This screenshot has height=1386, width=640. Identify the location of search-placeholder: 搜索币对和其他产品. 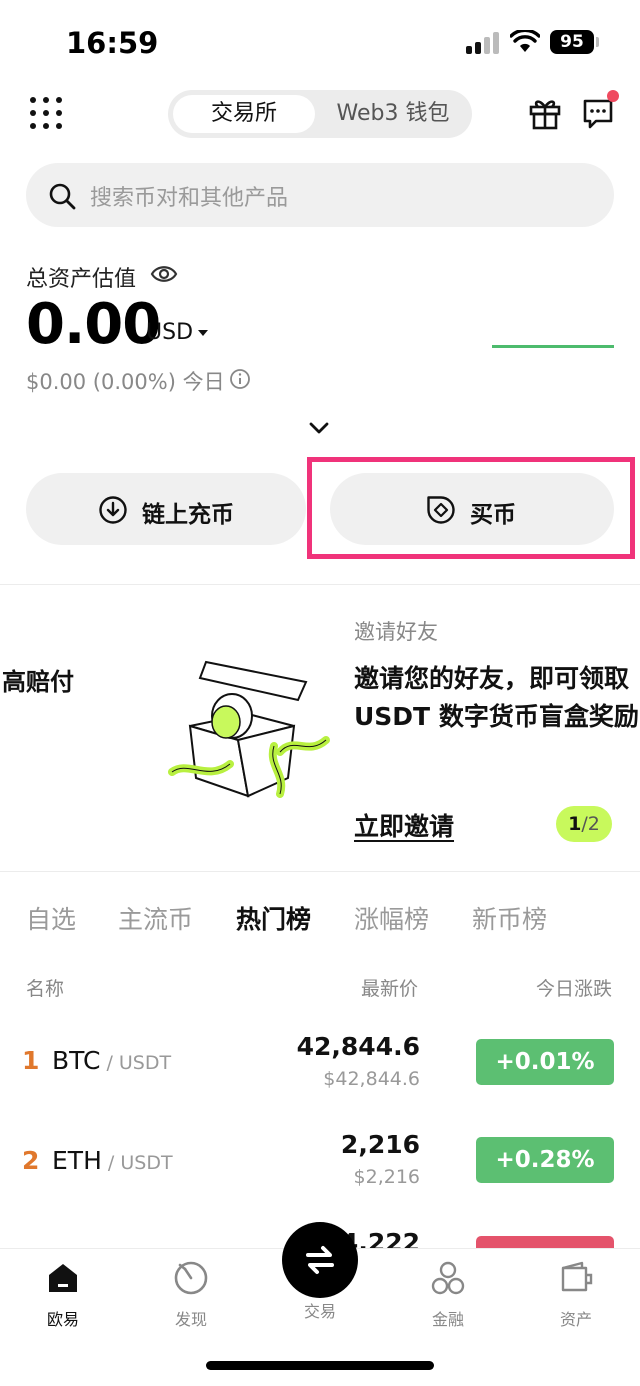
(189, 196).